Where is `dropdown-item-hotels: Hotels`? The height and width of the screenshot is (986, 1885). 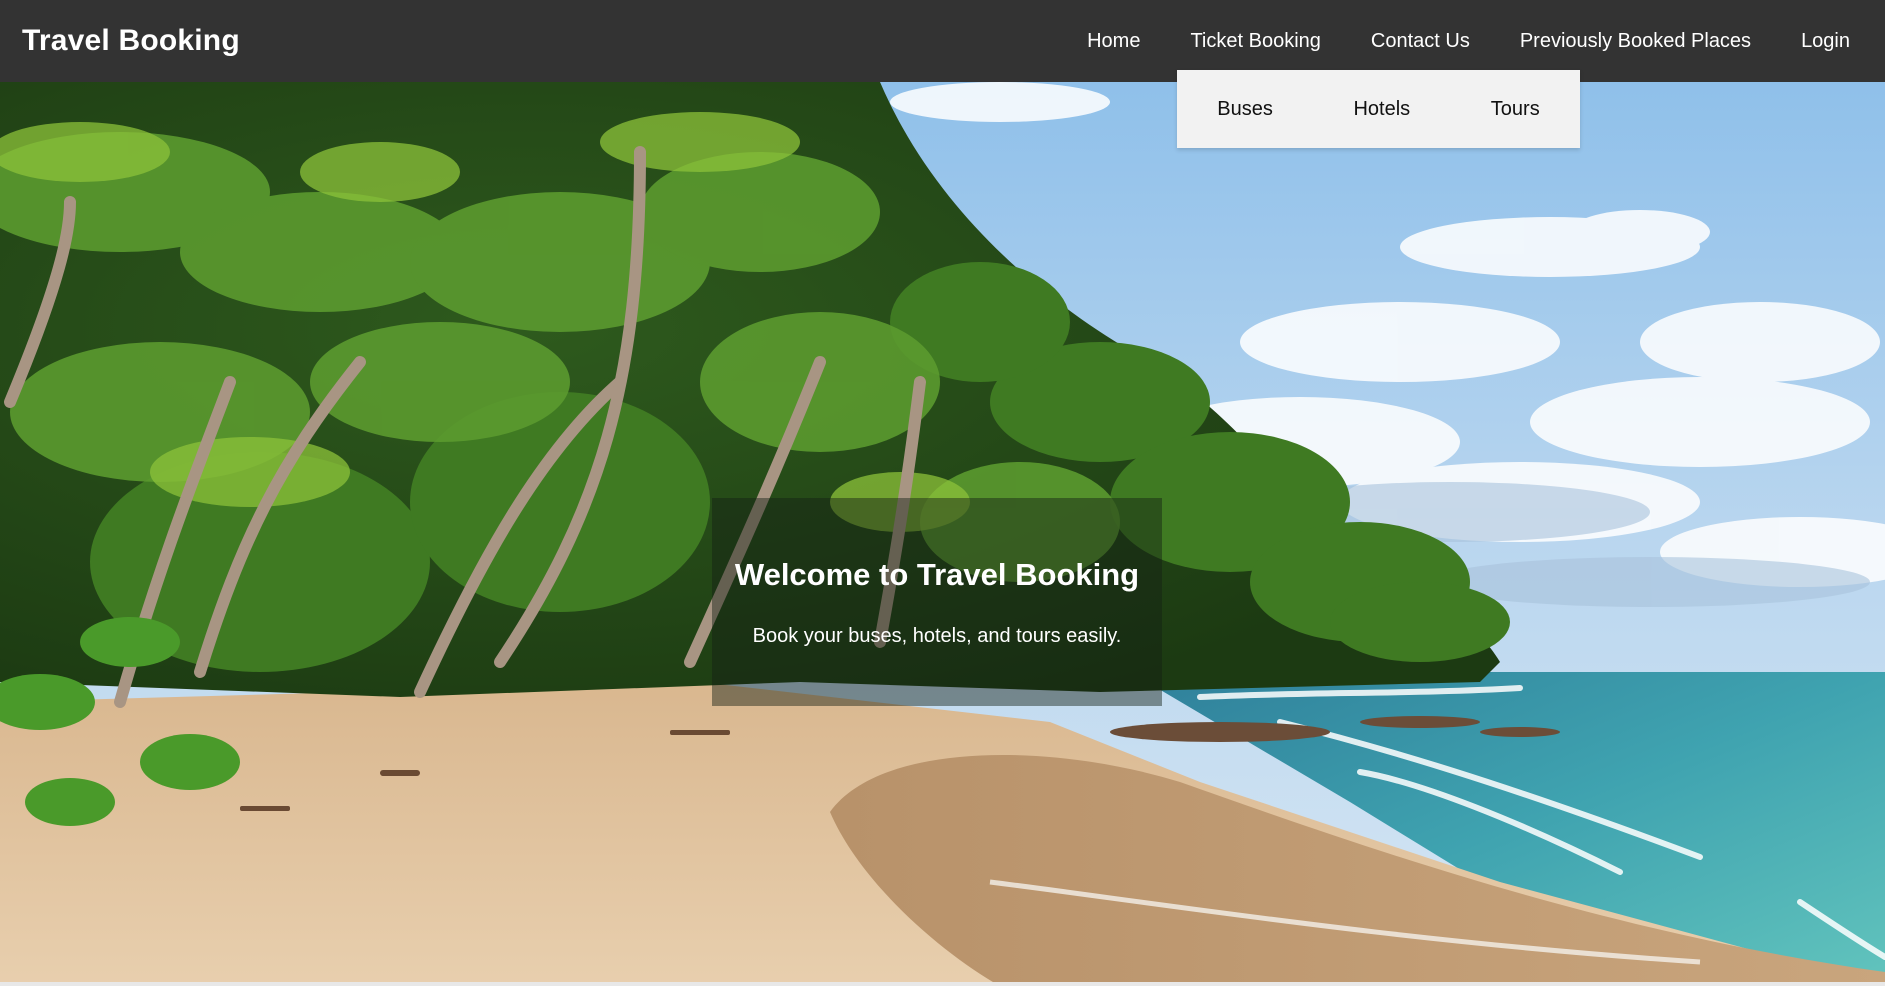
dropdown-item-hotels: Hotels is located at coordinates (1381, 109).